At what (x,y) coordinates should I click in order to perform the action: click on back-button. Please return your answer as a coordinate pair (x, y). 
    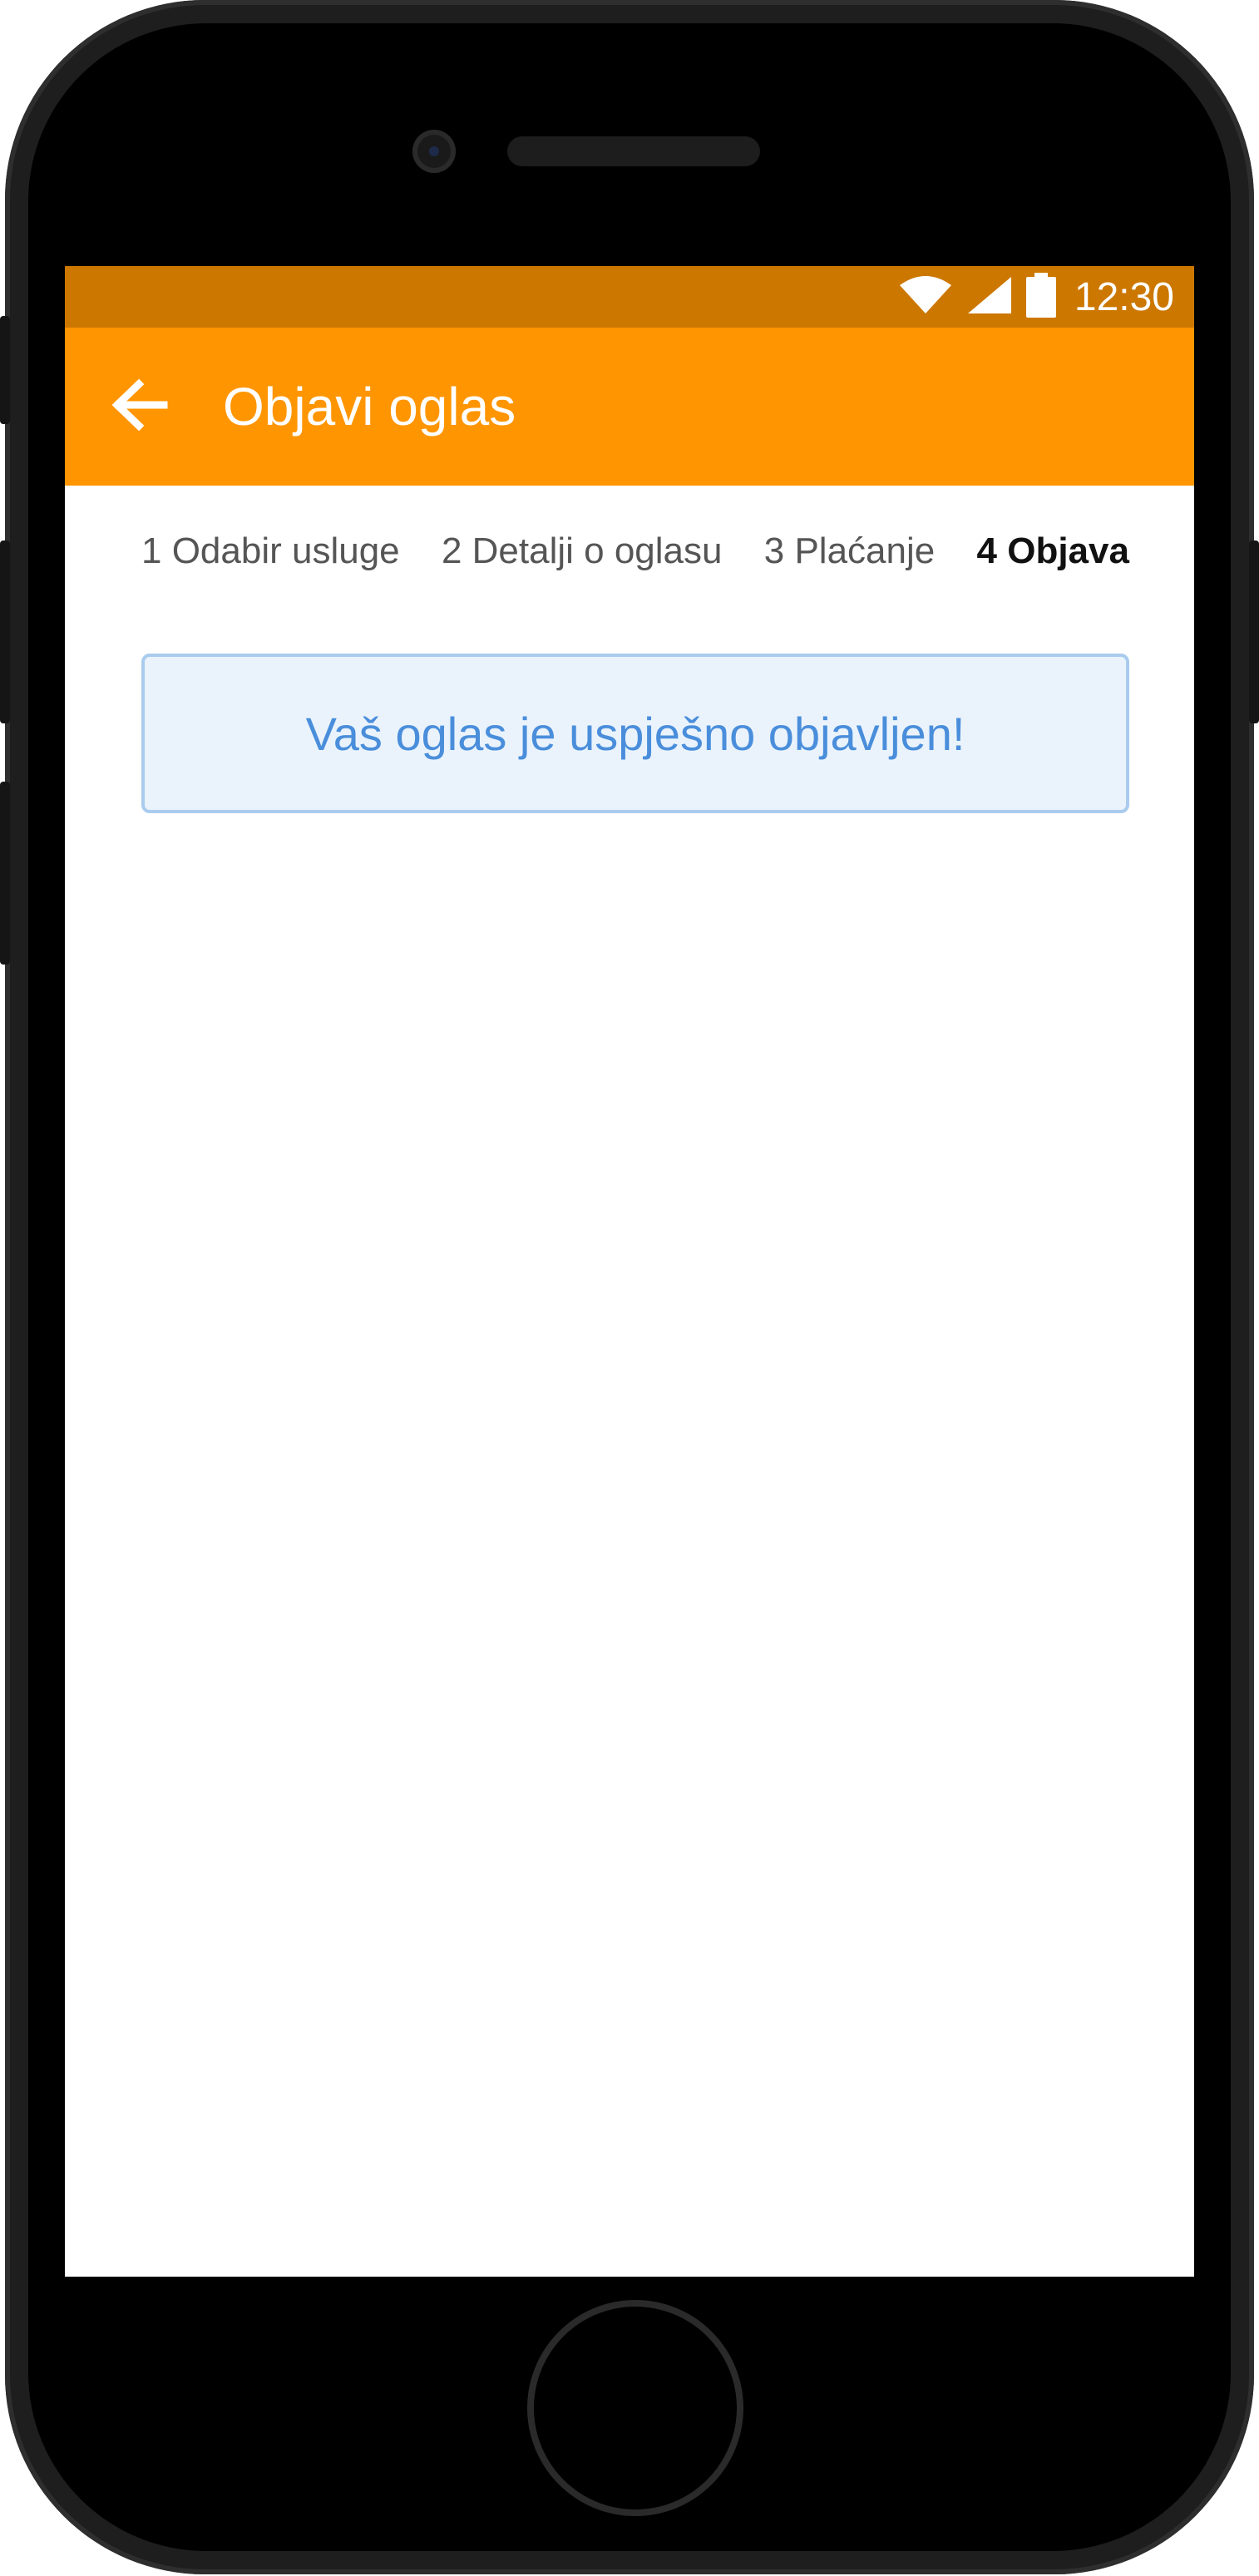
    Looking at the image, I should click on (139, 406).